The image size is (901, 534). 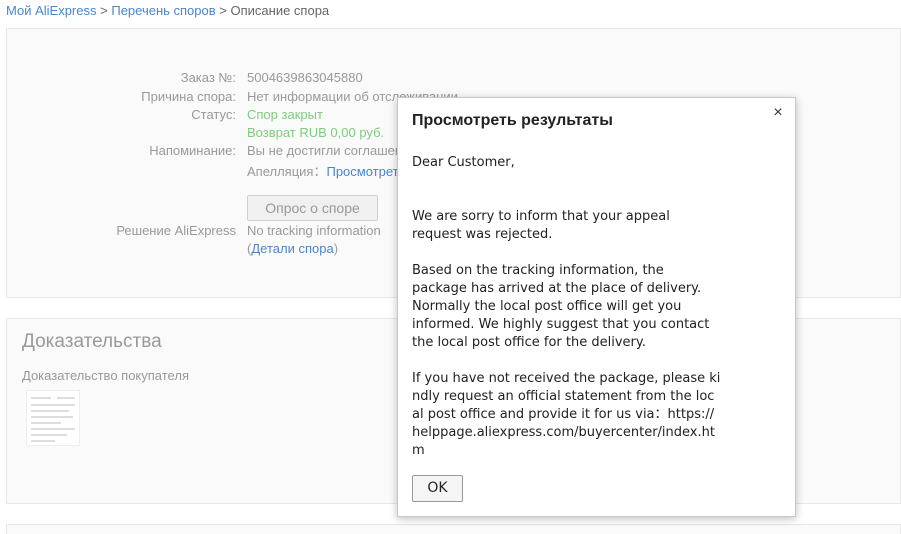 I want to click on ok-button: OK, so click(x=437, y=488).